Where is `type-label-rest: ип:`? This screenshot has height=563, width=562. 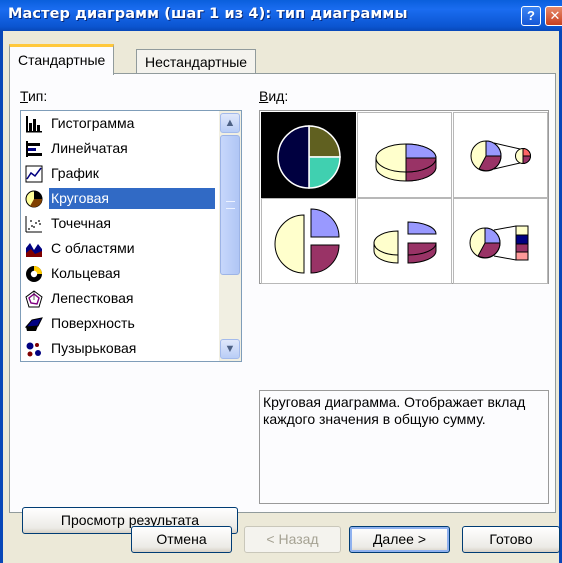
type-label-rest: ип: is located at coordinates (37, 96).